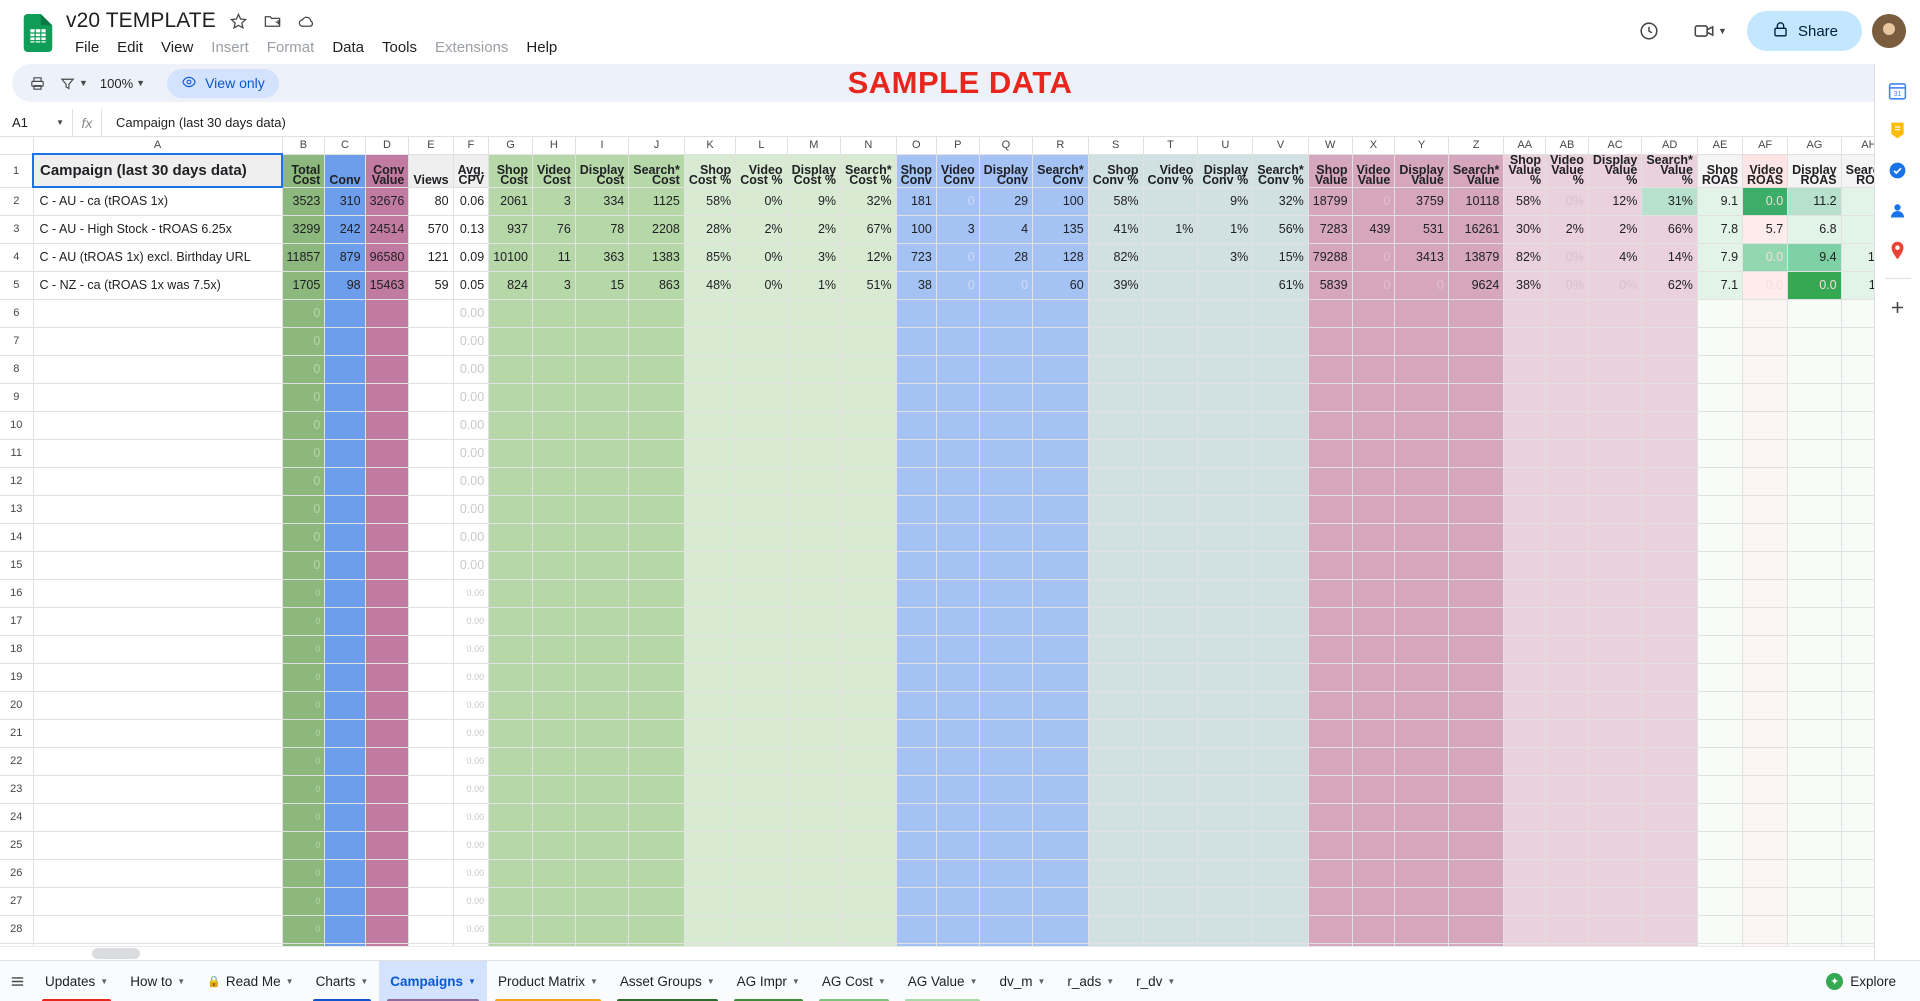  I want to click on data-cell-Y3: 531, so click(1421, 229).